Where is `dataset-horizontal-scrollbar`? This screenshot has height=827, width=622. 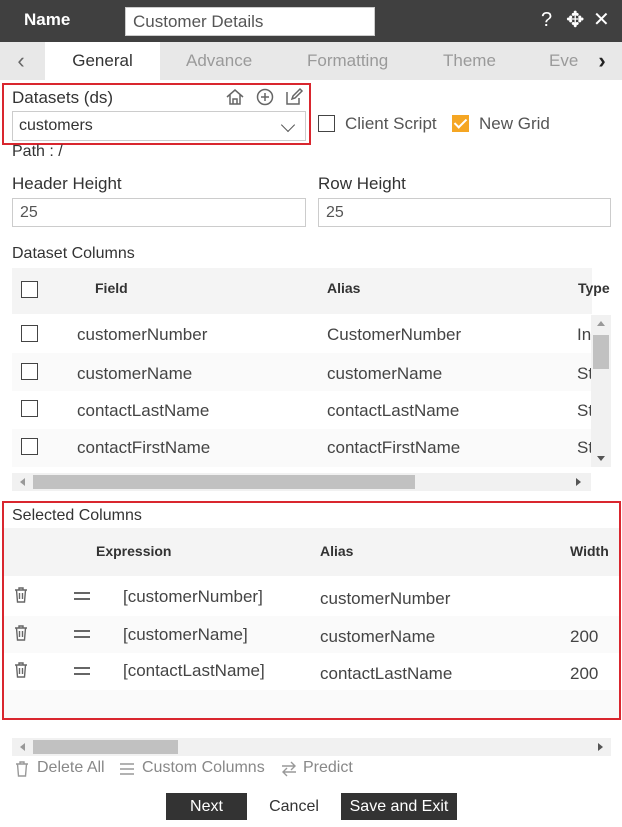 dataset-horizontal-scrollbar is located at coordinates (301, 482).